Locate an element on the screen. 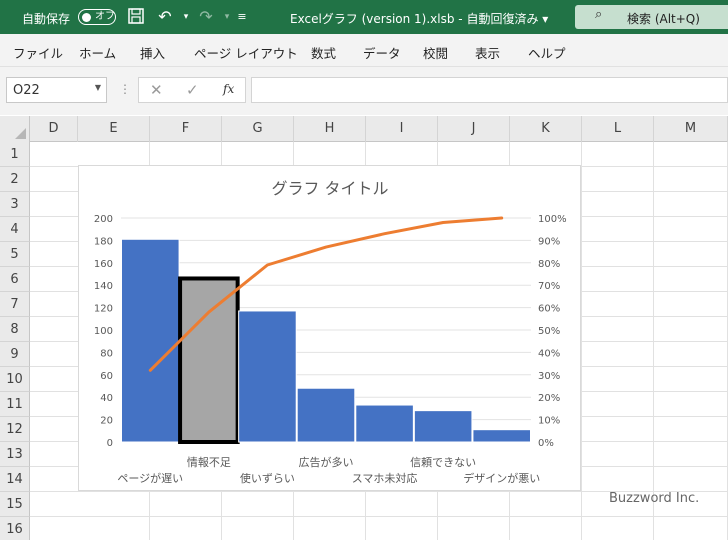  row-header-7: 7 is located at coordinates (15, 304).